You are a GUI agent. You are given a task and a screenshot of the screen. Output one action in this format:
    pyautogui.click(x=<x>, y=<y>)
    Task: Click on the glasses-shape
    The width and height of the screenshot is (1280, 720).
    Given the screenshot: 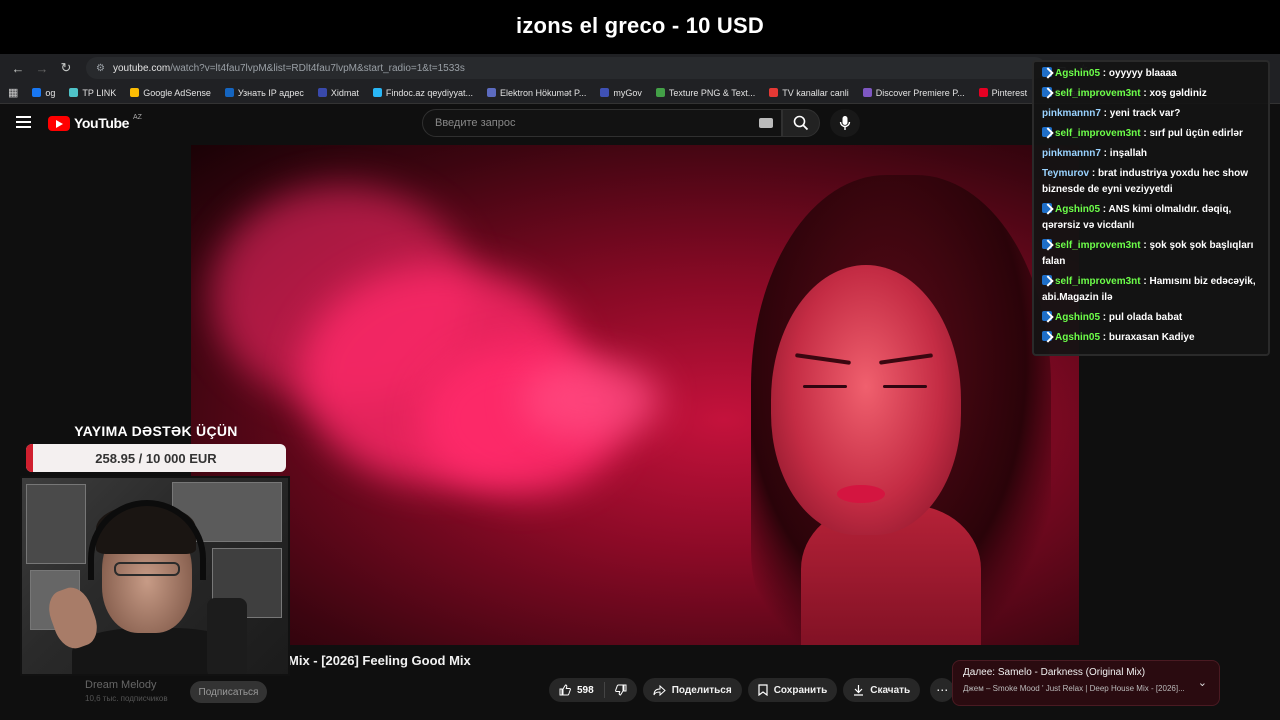 What is the action you would take?
    pyautogui.click(x=147, y=569)
    